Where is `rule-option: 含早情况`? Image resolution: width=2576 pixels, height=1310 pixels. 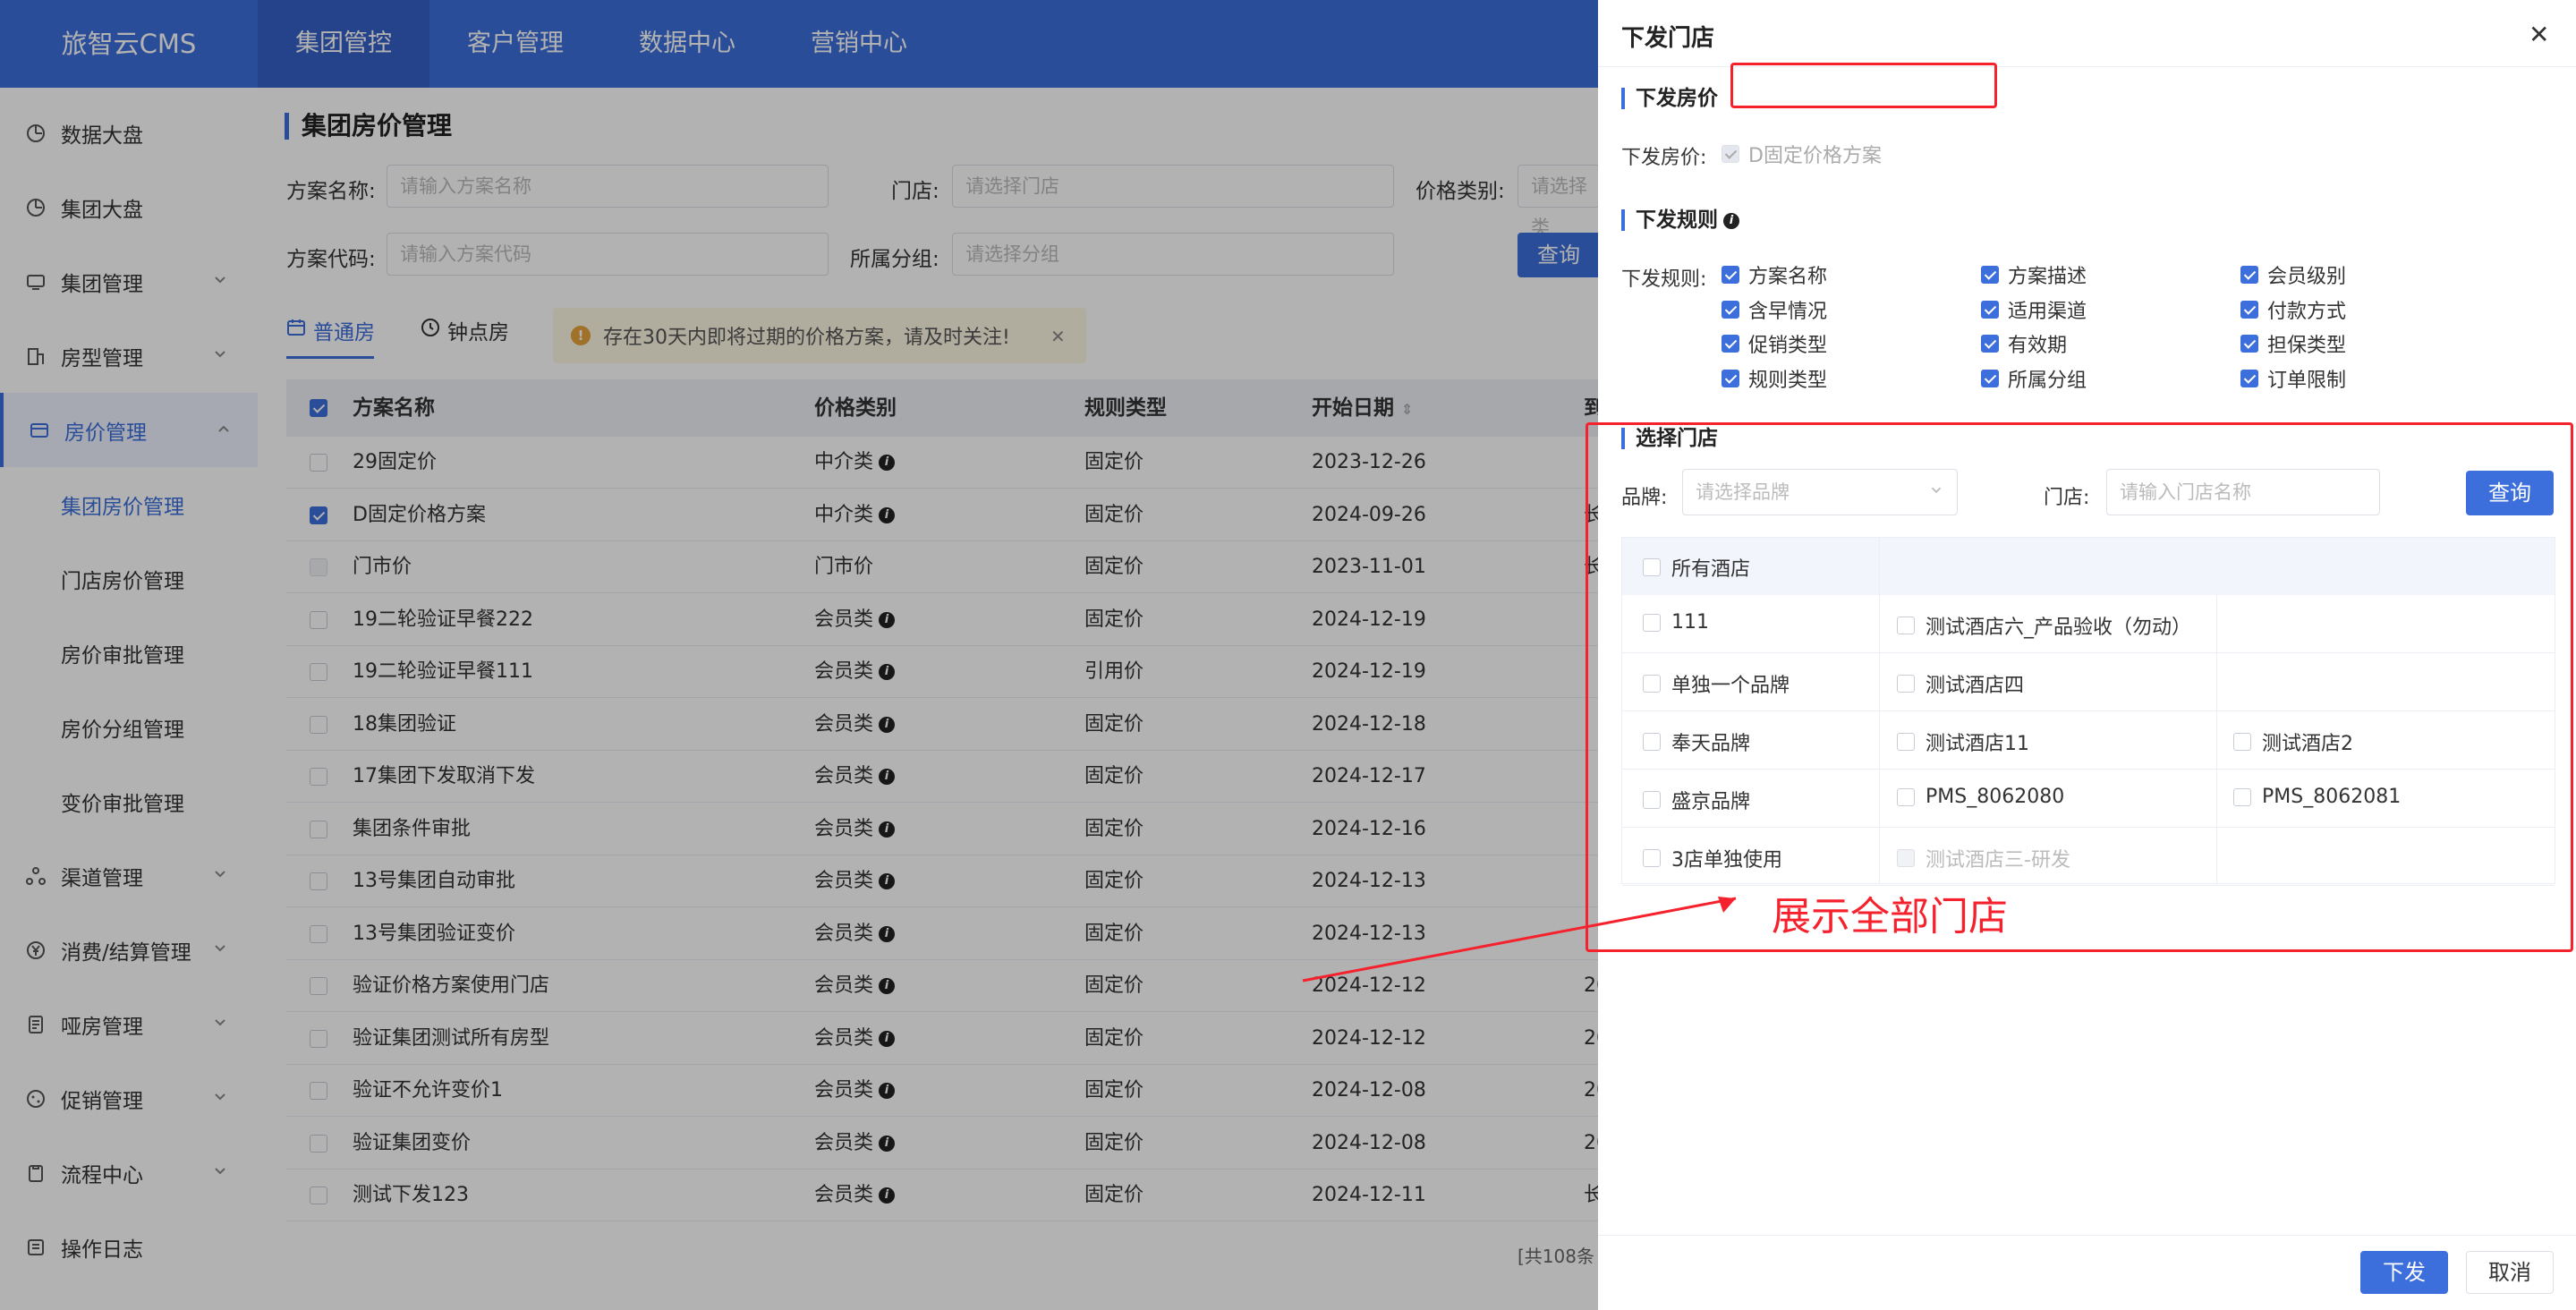 rule-option: 含早情况 is located at coordinates (1775, 310).